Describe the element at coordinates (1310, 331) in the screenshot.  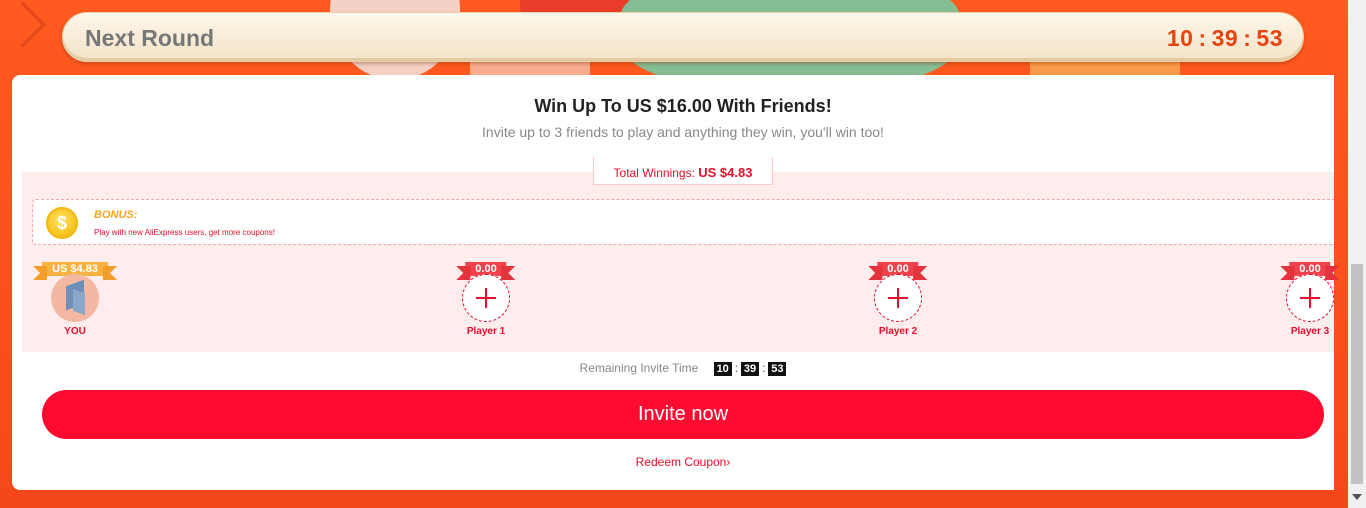
I see `player-name: Player 3` at that location.